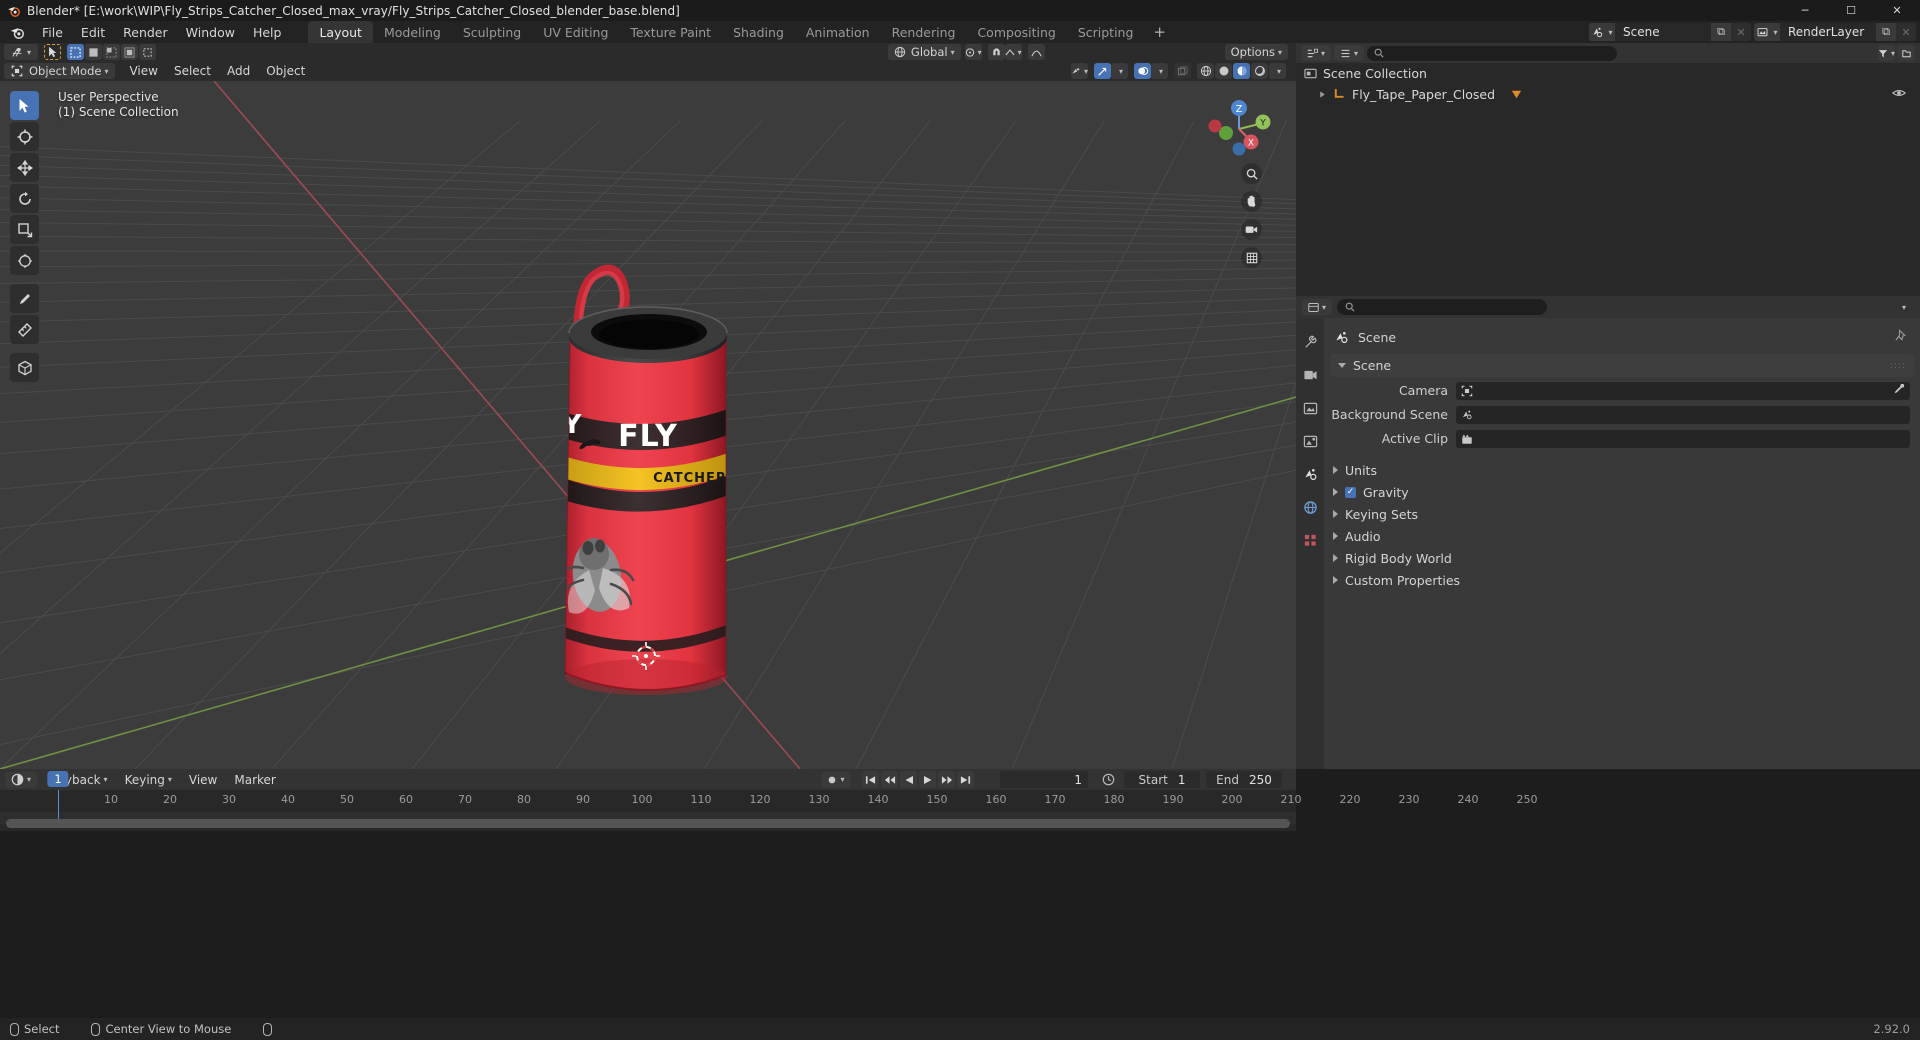  What do you see at coordinates (1317, 307) in the screenshot?
I see `properties-editor-type-button: ▾` at bounding box center [1317, 307].